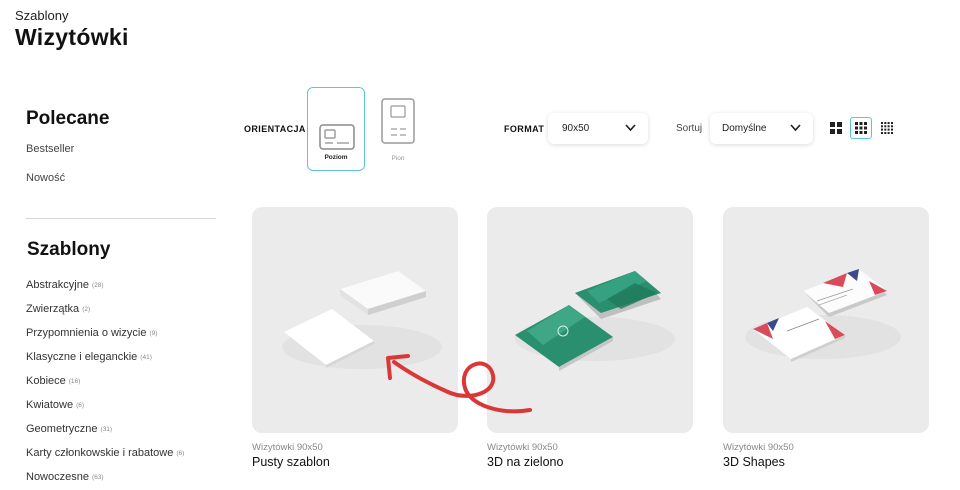  What do you see at coordinates (146, 357) in the screenshot?
I see `category-count: (41)` at bounding box center [146, 357].